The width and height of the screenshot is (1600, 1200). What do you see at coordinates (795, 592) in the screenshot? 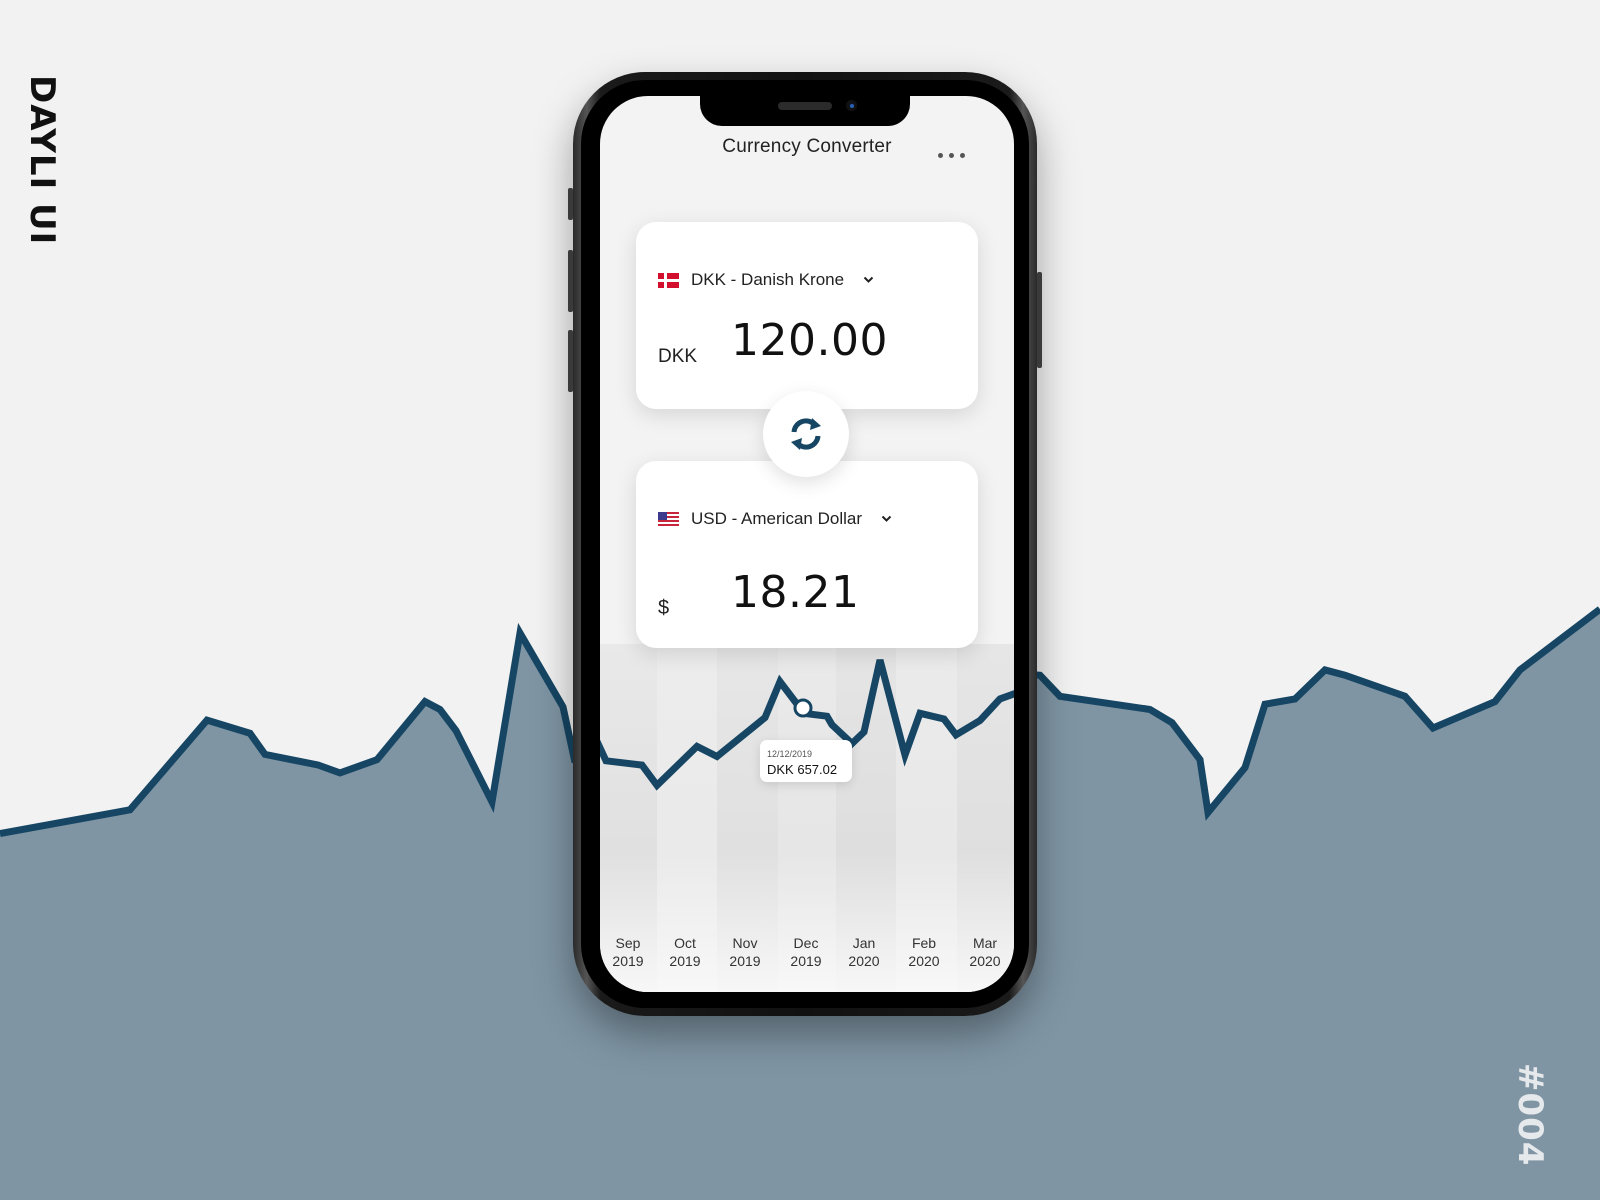
I see `to-amount-value: 18.21` at bounding box center [795, 592].